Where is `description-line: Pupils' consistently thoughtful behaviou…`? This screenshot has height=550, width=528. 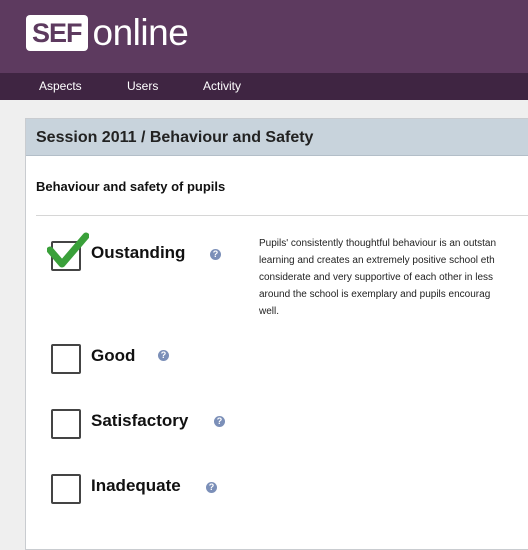
description-line: Pupils' consistently thoughtful behaviou… is located at coordinates (378, 243).